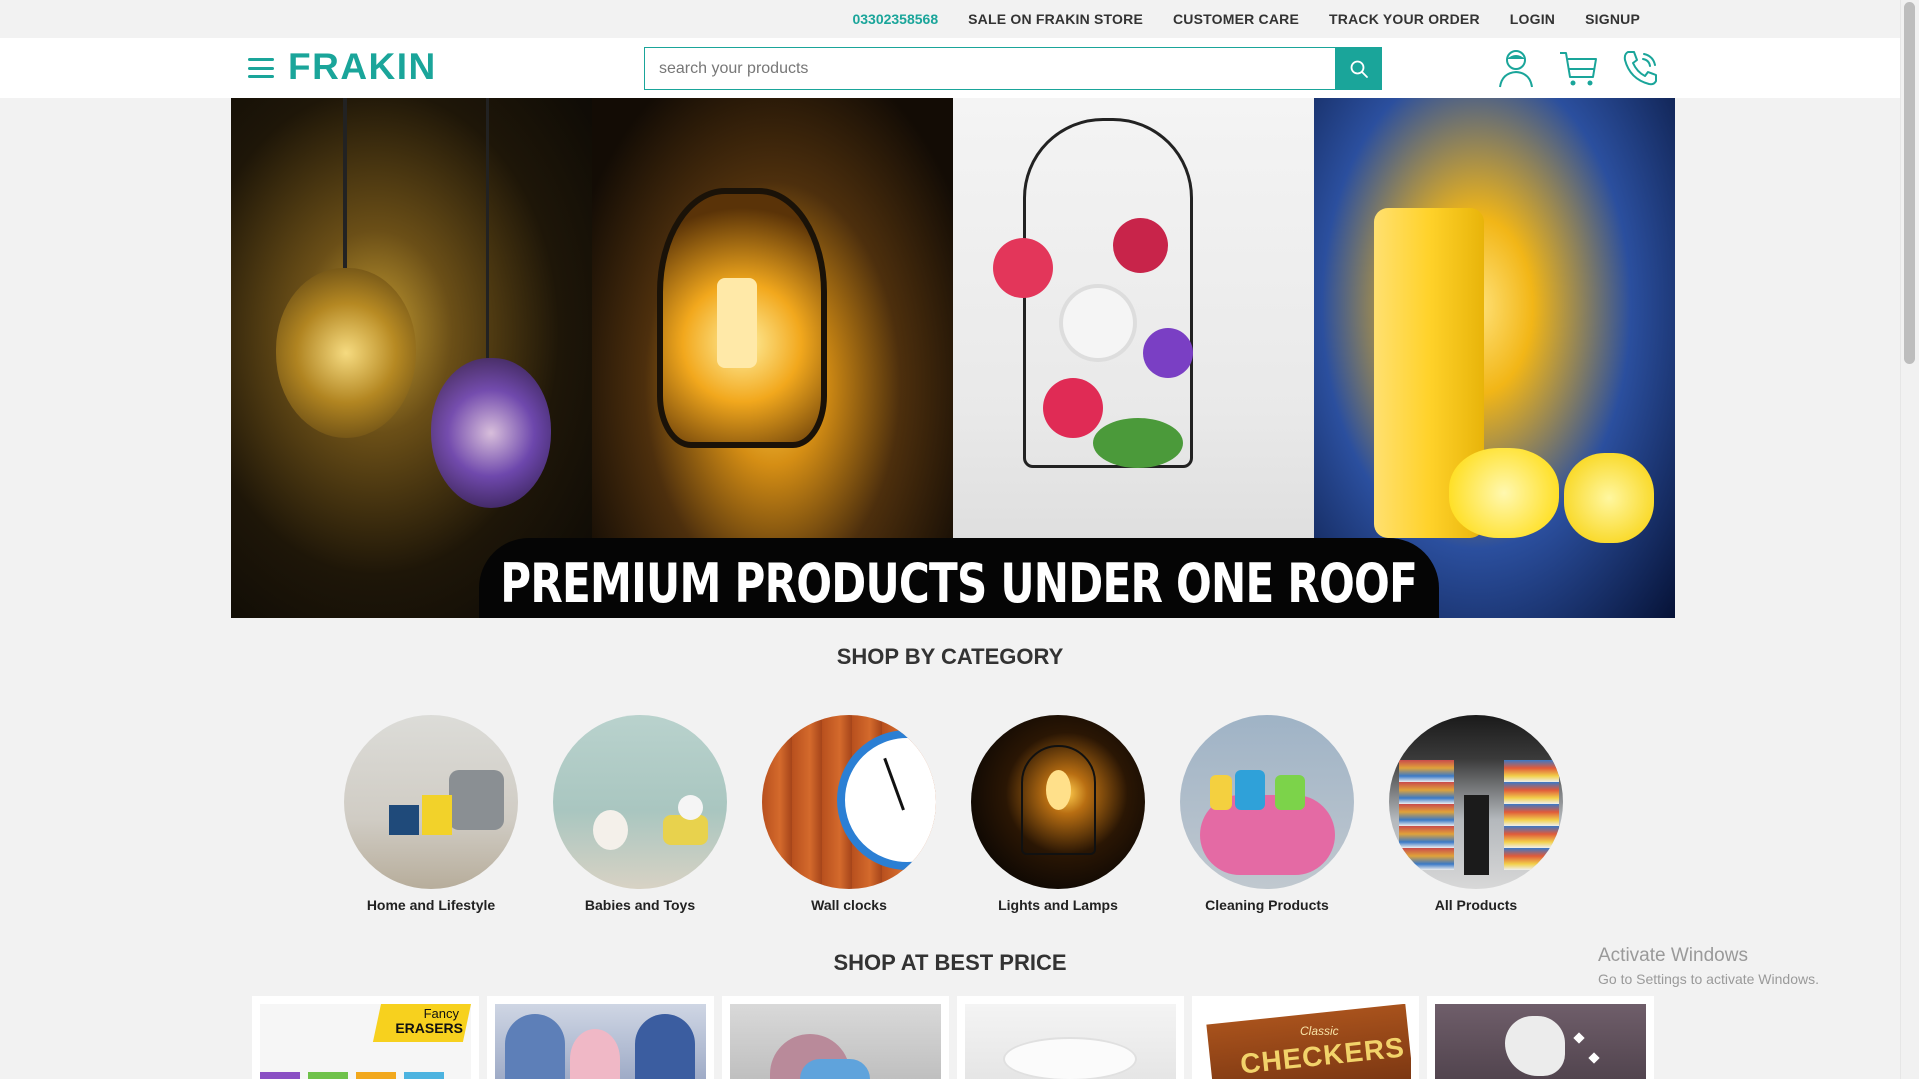 The image size is (1919, 1079). I want to click on track-order-link: TRACK YOUR ORDER, so click(1404, 19).